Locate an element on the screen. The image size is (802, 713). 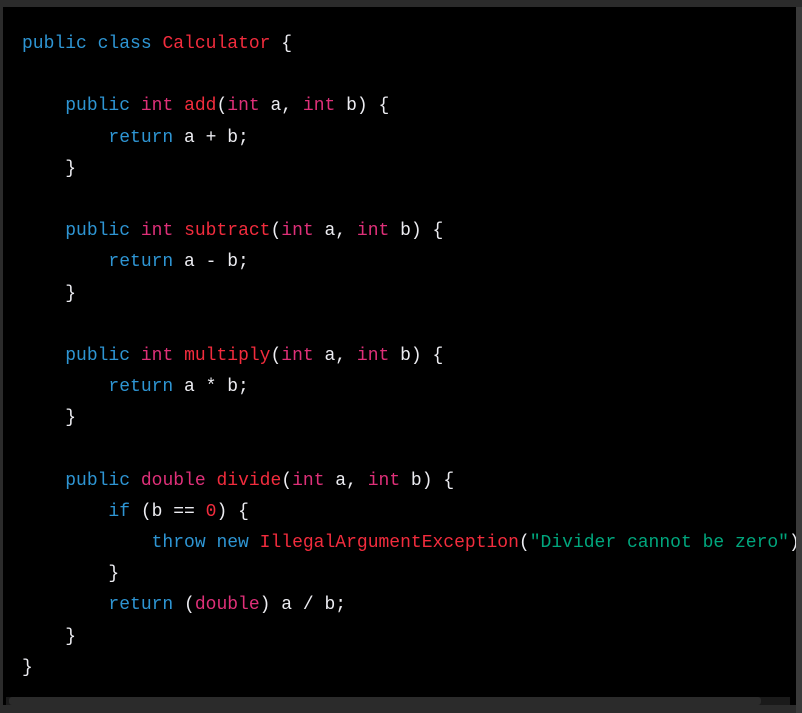
code-token: a + b; is located at coordinates (211, 137).